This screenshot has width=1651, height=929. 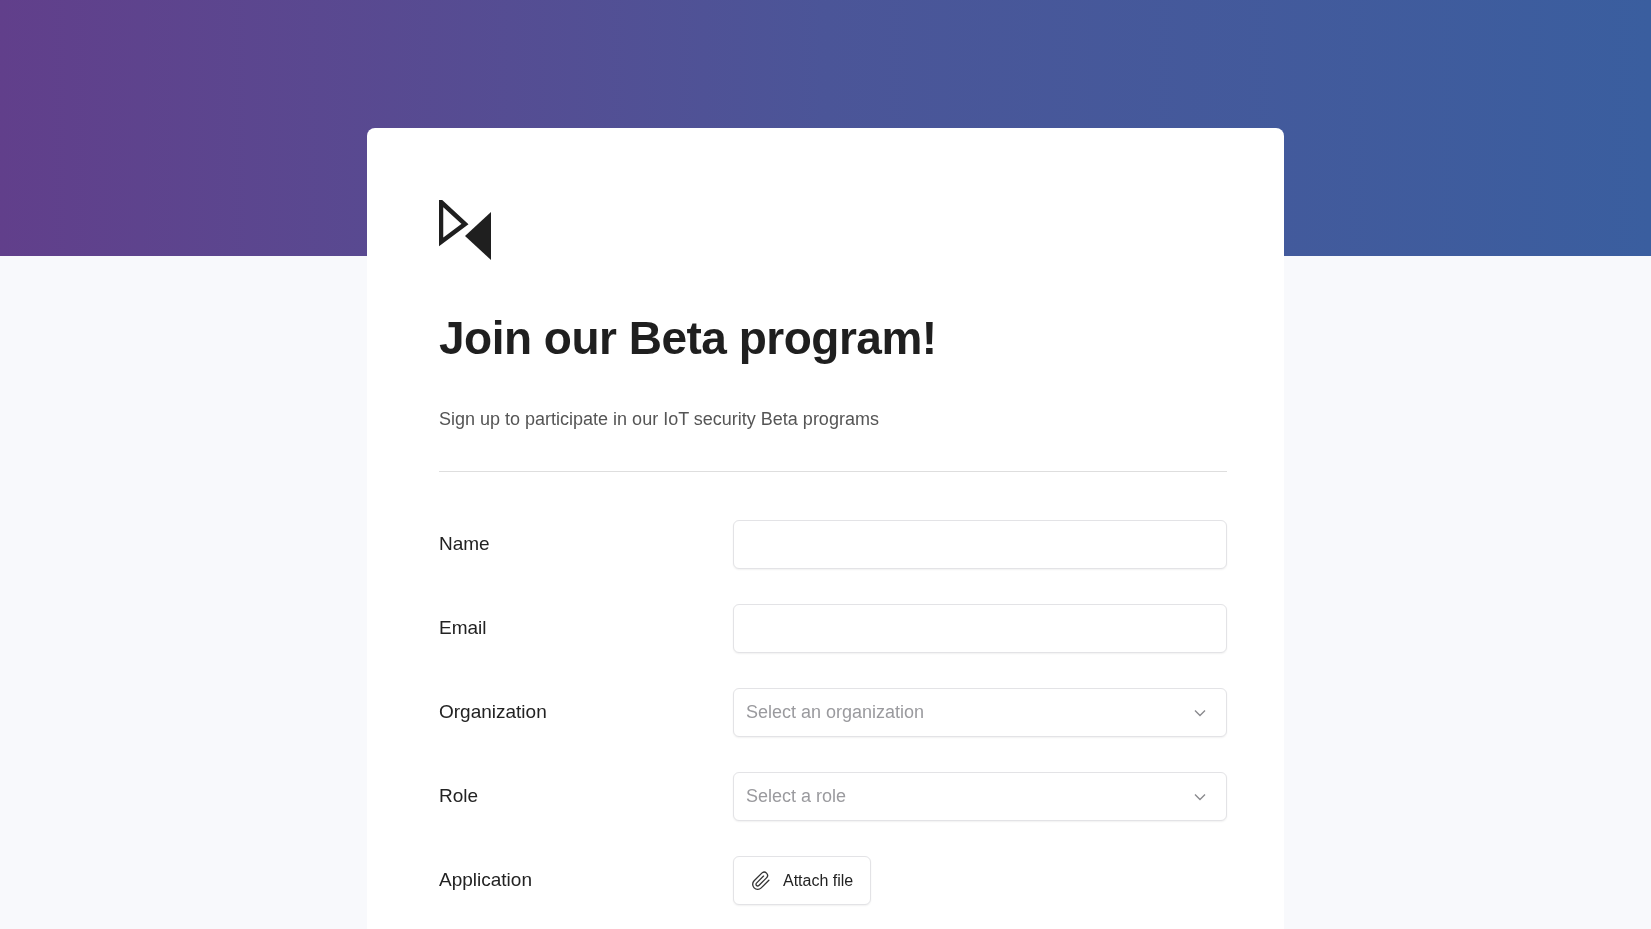 I want to click on logo-icon, so click(x=465, y=230).